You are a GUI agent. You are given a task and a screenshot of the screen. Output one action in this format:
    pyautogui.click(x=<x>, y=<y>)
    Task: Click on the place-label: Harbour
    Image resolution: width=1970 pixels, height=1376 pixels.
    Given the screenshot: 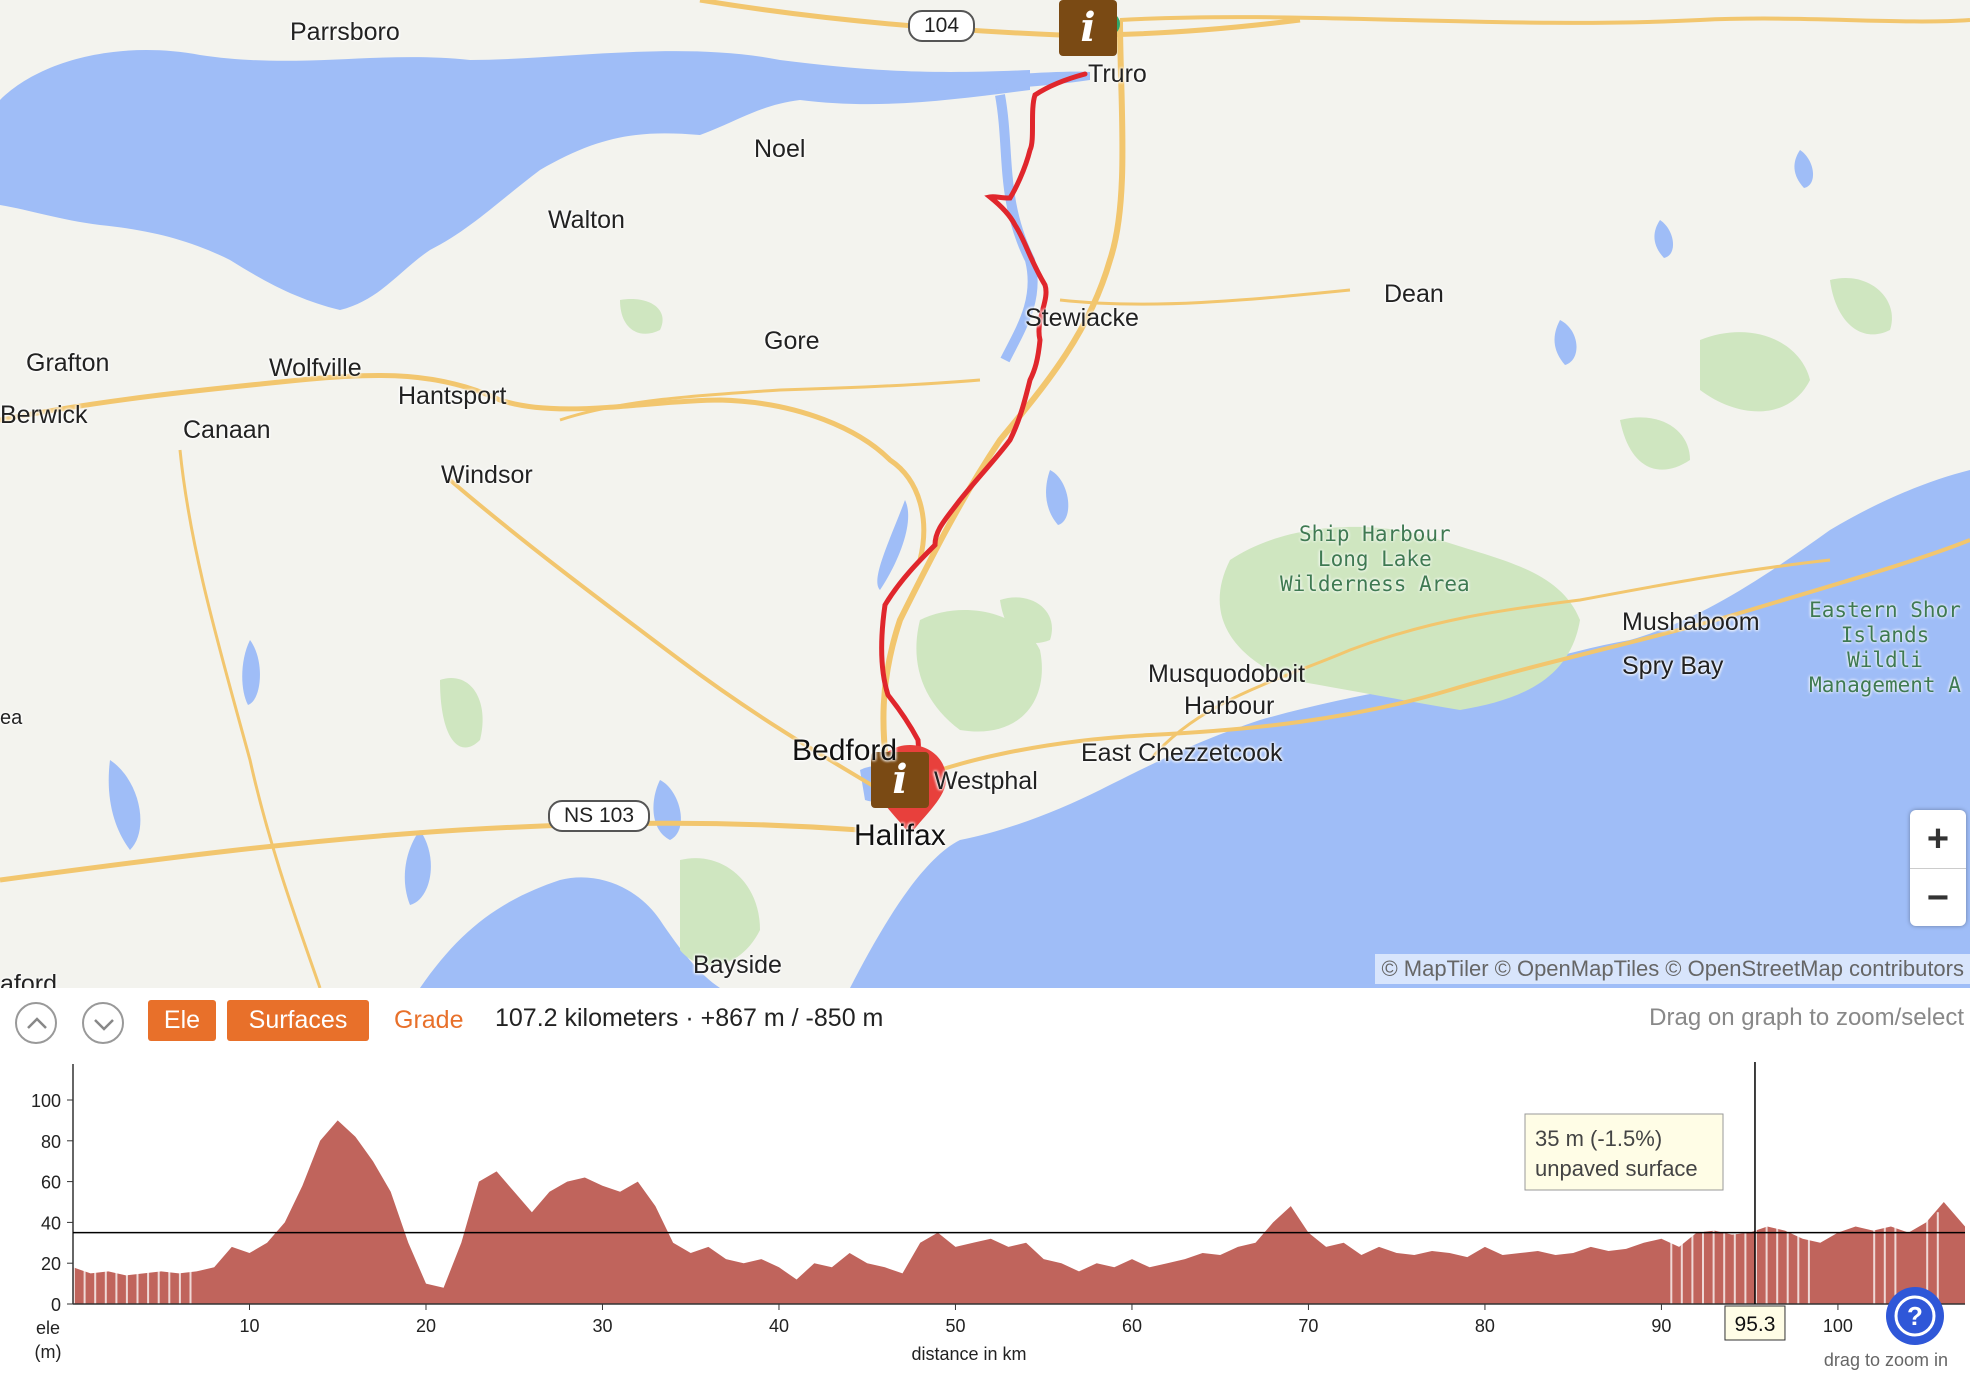 What is the action you would take?
    pyautogui.click(x=1229, y=706)
    